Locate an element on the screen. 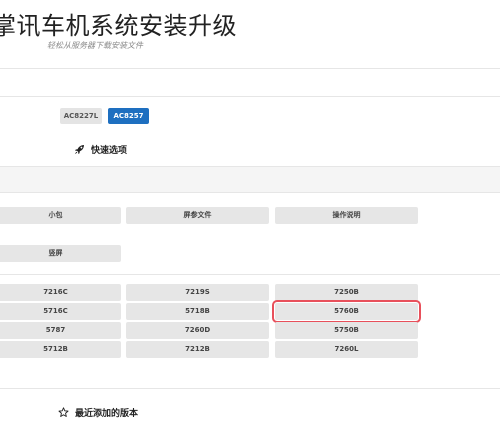  version-button: 7216C is located at coordinates (60, 292).